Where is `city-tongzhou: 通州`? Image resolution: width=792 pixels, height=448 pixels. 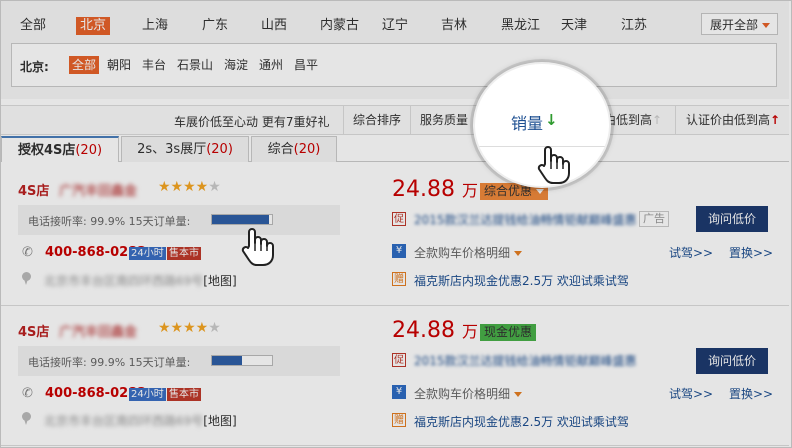 city-tongzhou: 通州 is located at coordinates (271, 65).